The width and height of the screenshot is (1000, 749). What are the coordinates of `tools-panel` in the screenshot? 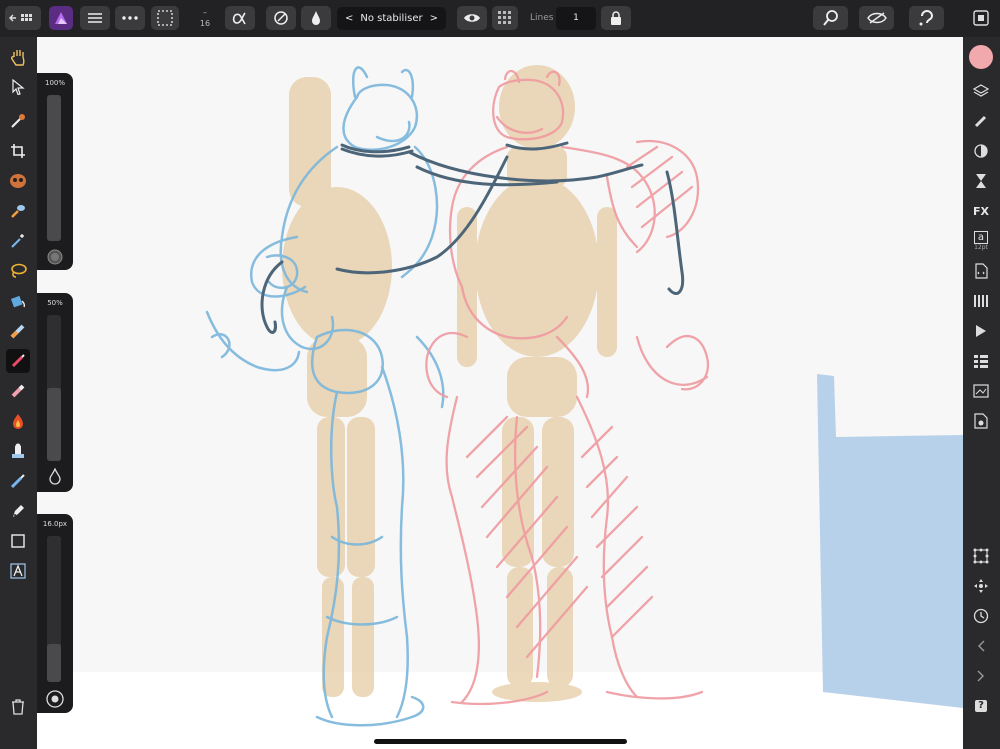 It's located at (18, 393).